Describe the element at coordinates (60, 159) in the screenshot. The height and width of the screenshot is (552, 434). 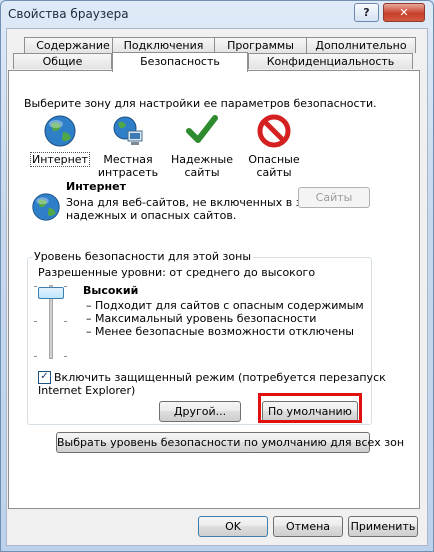
I see `zone-internet-label: Интернет` at that location.